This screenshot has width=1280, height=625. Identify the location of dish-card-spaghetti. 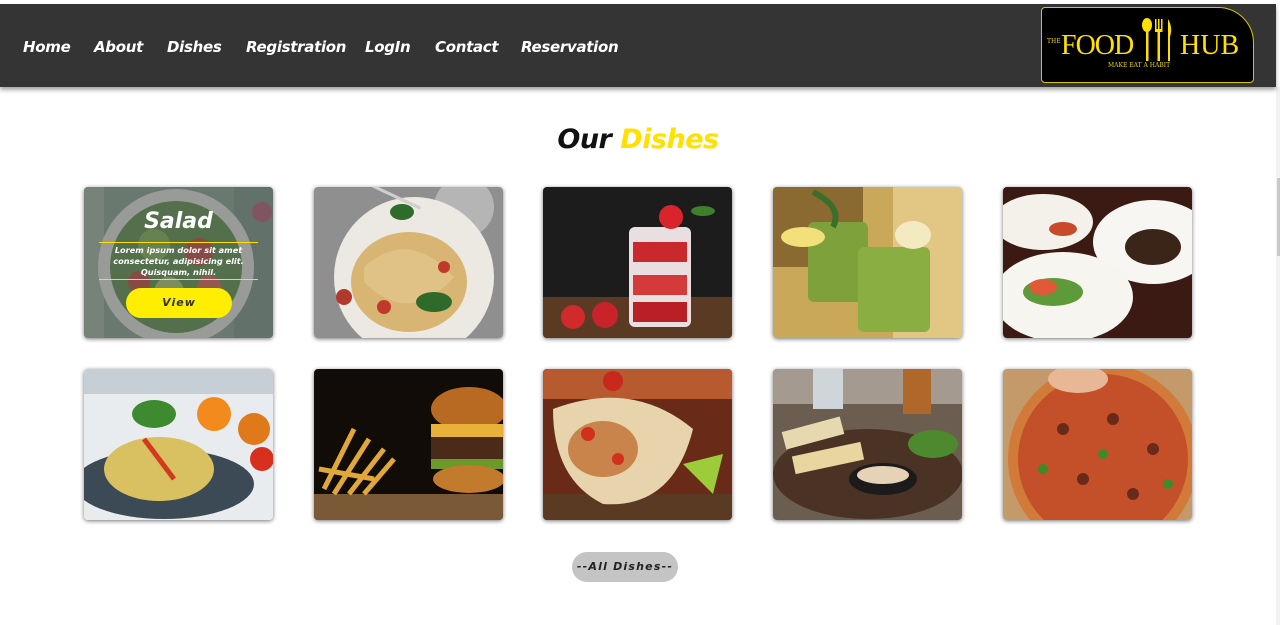
(408, 262).